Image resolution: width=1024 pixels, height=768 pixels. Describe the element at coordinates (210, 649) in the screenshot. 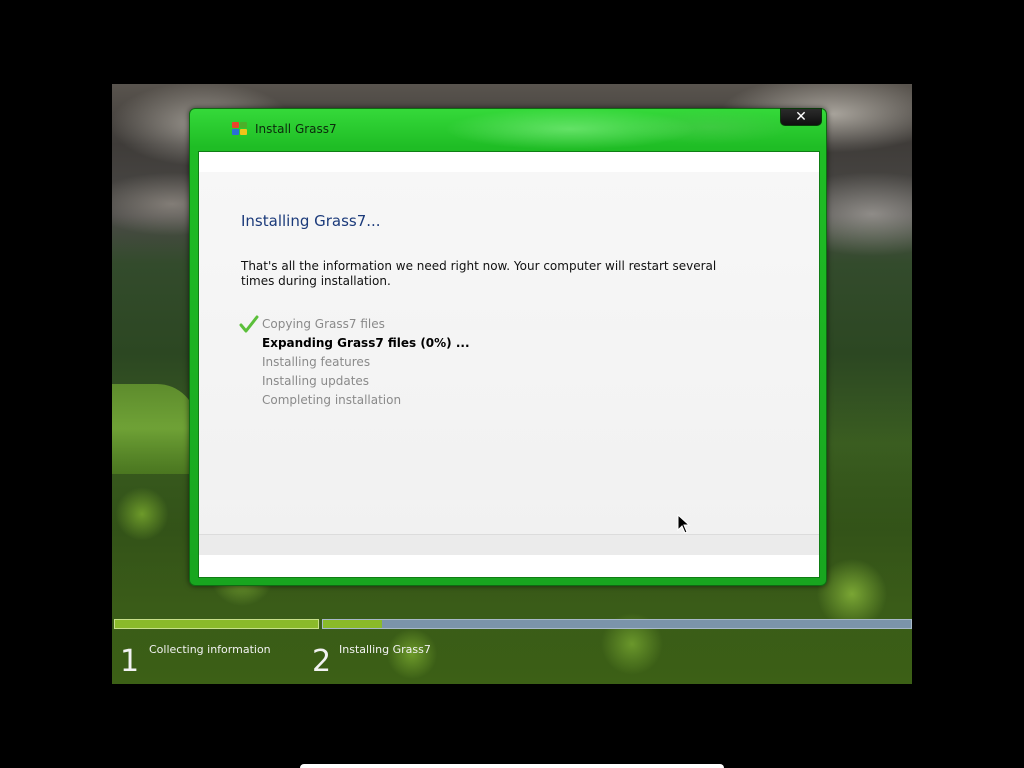

I see `stage-label: Collecting information` at that location.